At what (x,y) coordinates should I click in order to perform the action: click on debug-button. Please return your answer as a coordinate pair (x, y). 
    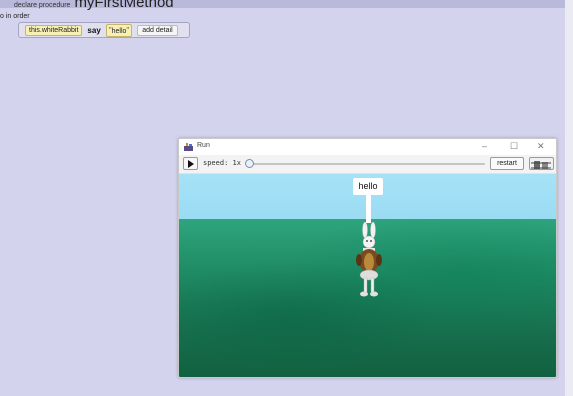
    Looking at the image, I should click on (541, 163).